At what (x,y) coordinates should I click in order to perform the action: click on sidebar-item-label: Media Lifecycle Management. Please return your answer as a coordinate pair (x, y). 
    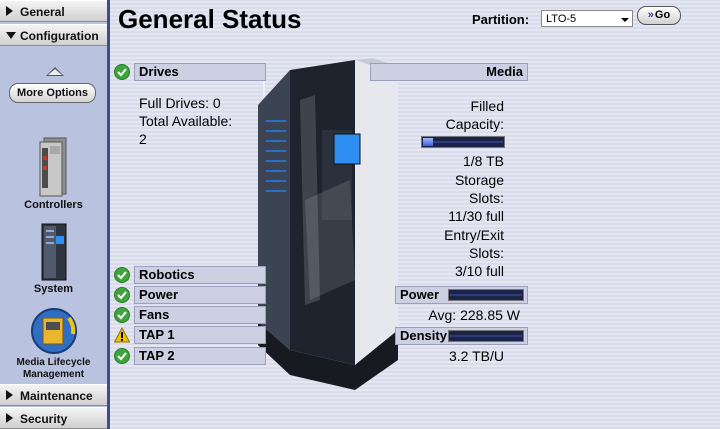
    Looking at the image, I should click on (53, 368).